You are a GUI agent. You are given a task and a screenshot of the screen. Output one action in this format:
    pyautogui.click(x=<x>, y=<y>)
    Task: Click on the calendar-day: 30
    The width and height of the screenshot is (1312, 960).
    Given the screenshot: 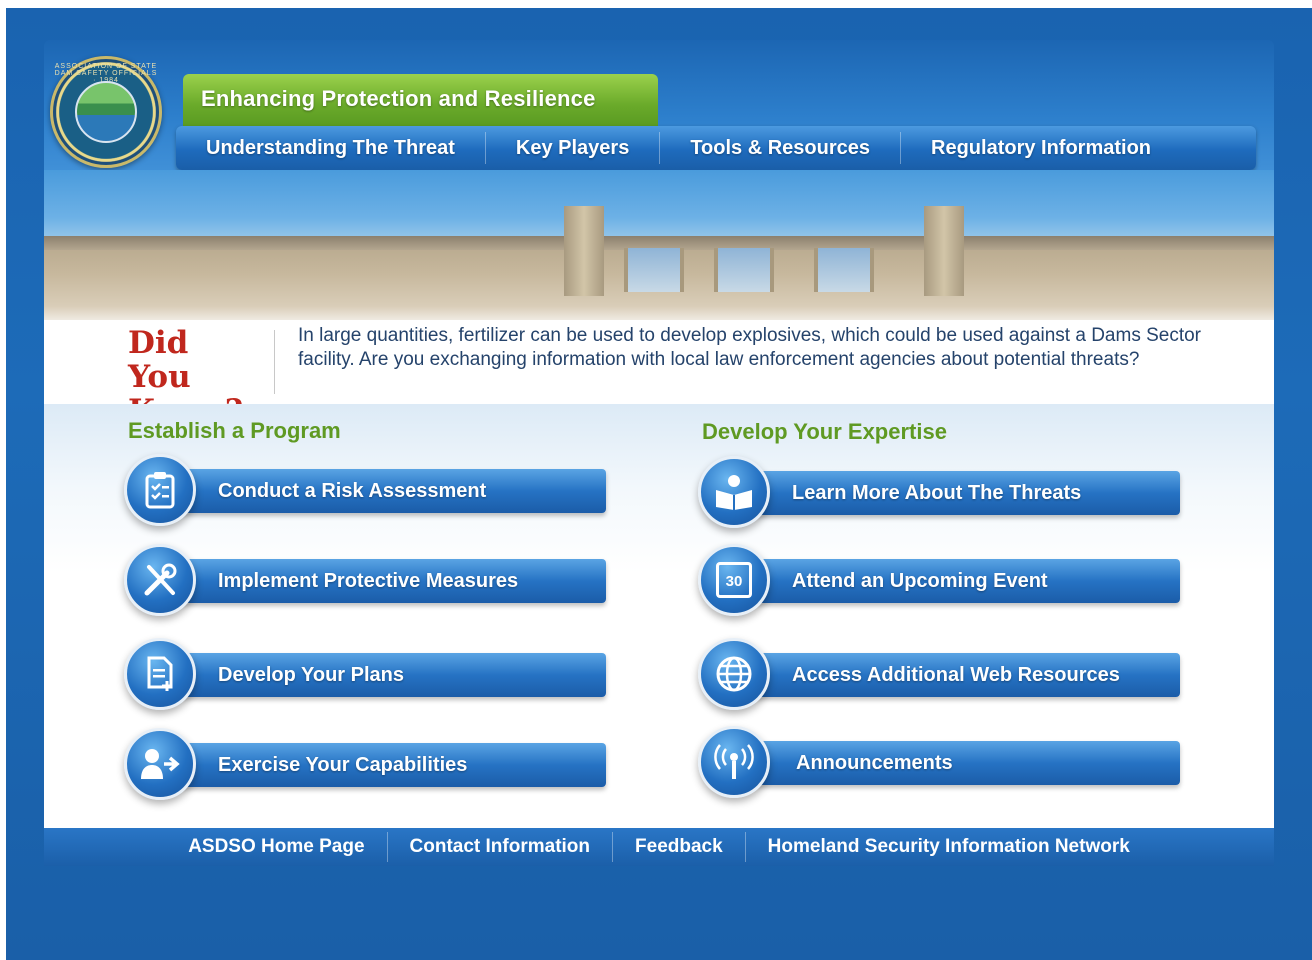 What is the action you would take?
    pyautogui.click(x=734, y=580)
    